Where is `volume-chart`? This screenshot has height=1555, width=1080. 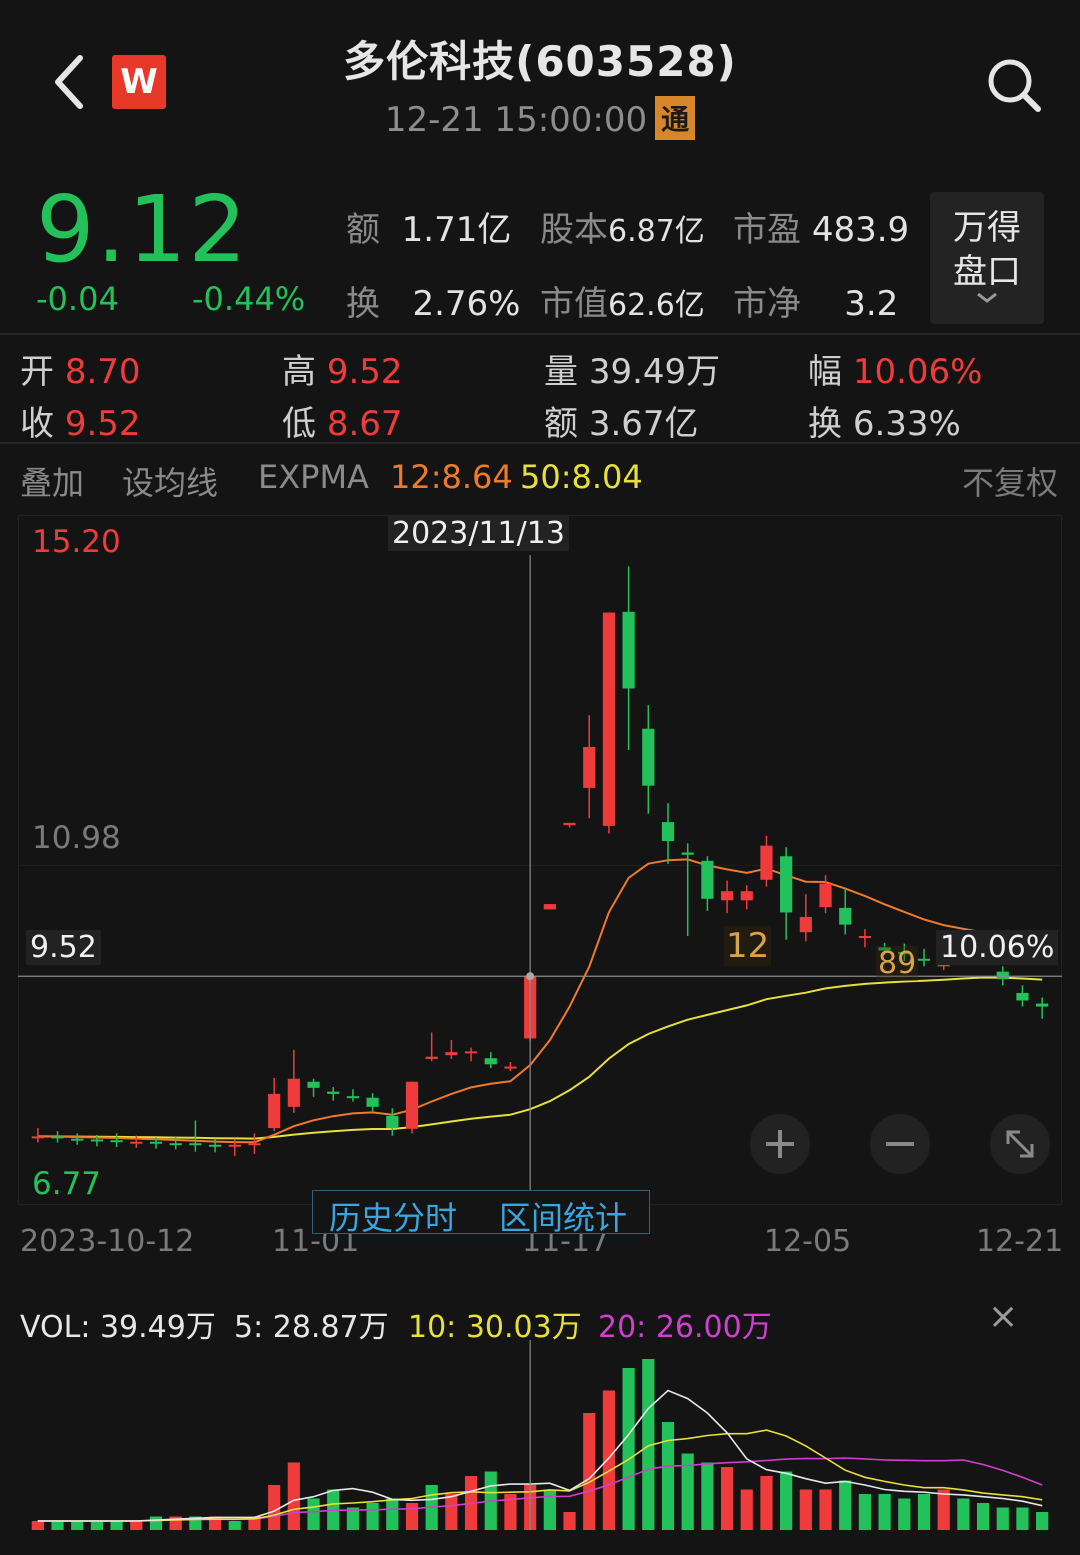 volume-chart is located at coordinates (540, 1440).